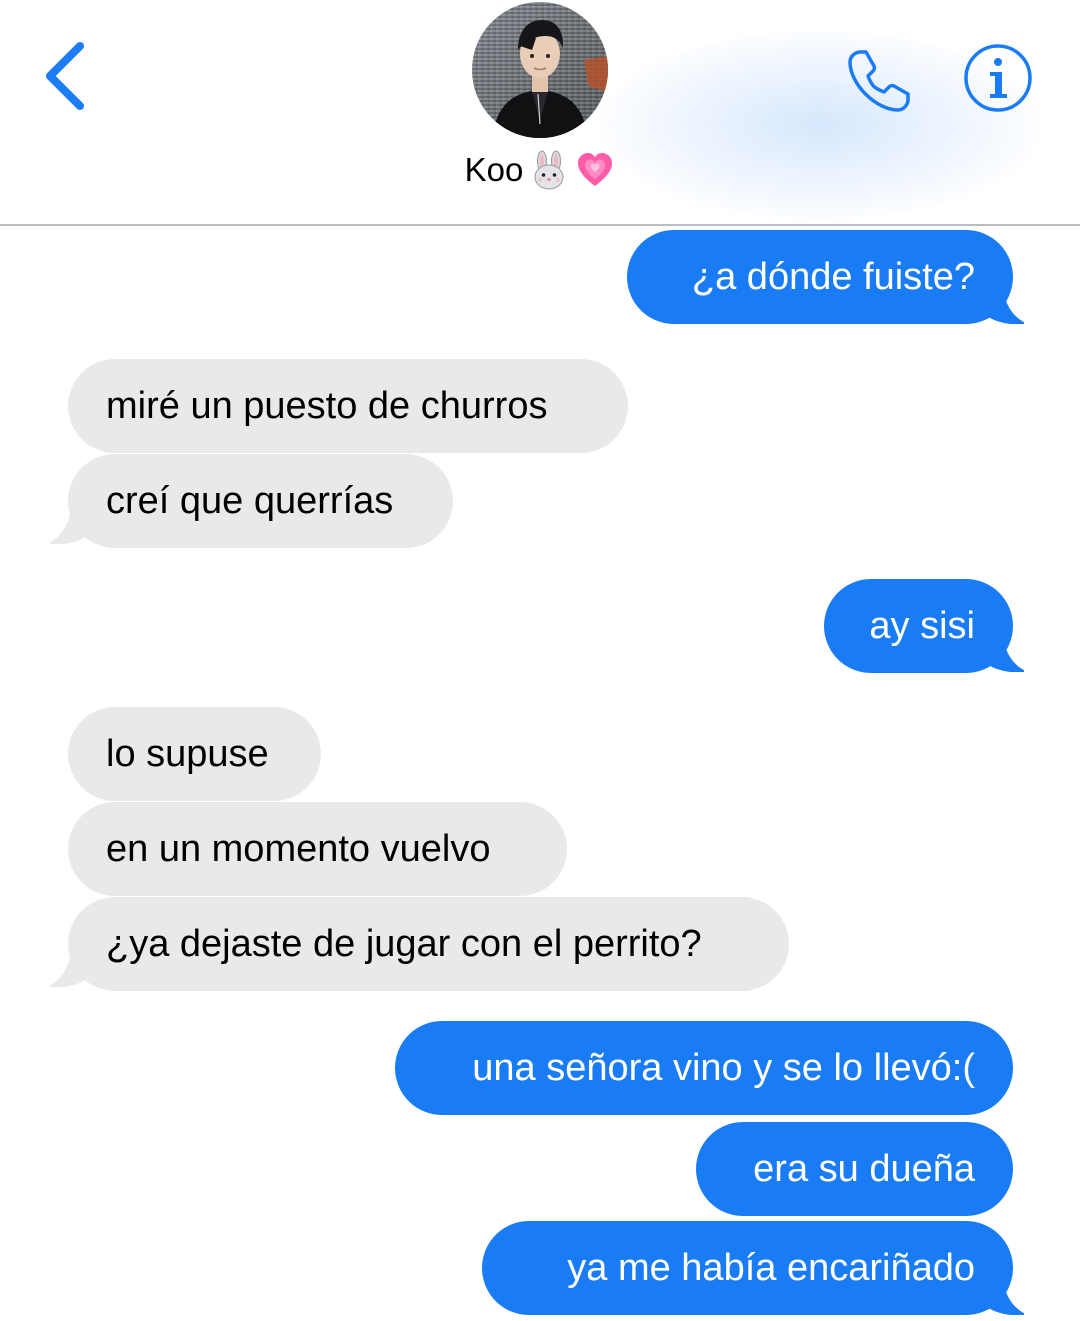 Image resolution: width=1080 pixels, height=1321 pixels. What do you see at coordinates (327, 406) in the screenshot?
I see `message-text: miré un puesto de churros` at bounding box center [327, 406].